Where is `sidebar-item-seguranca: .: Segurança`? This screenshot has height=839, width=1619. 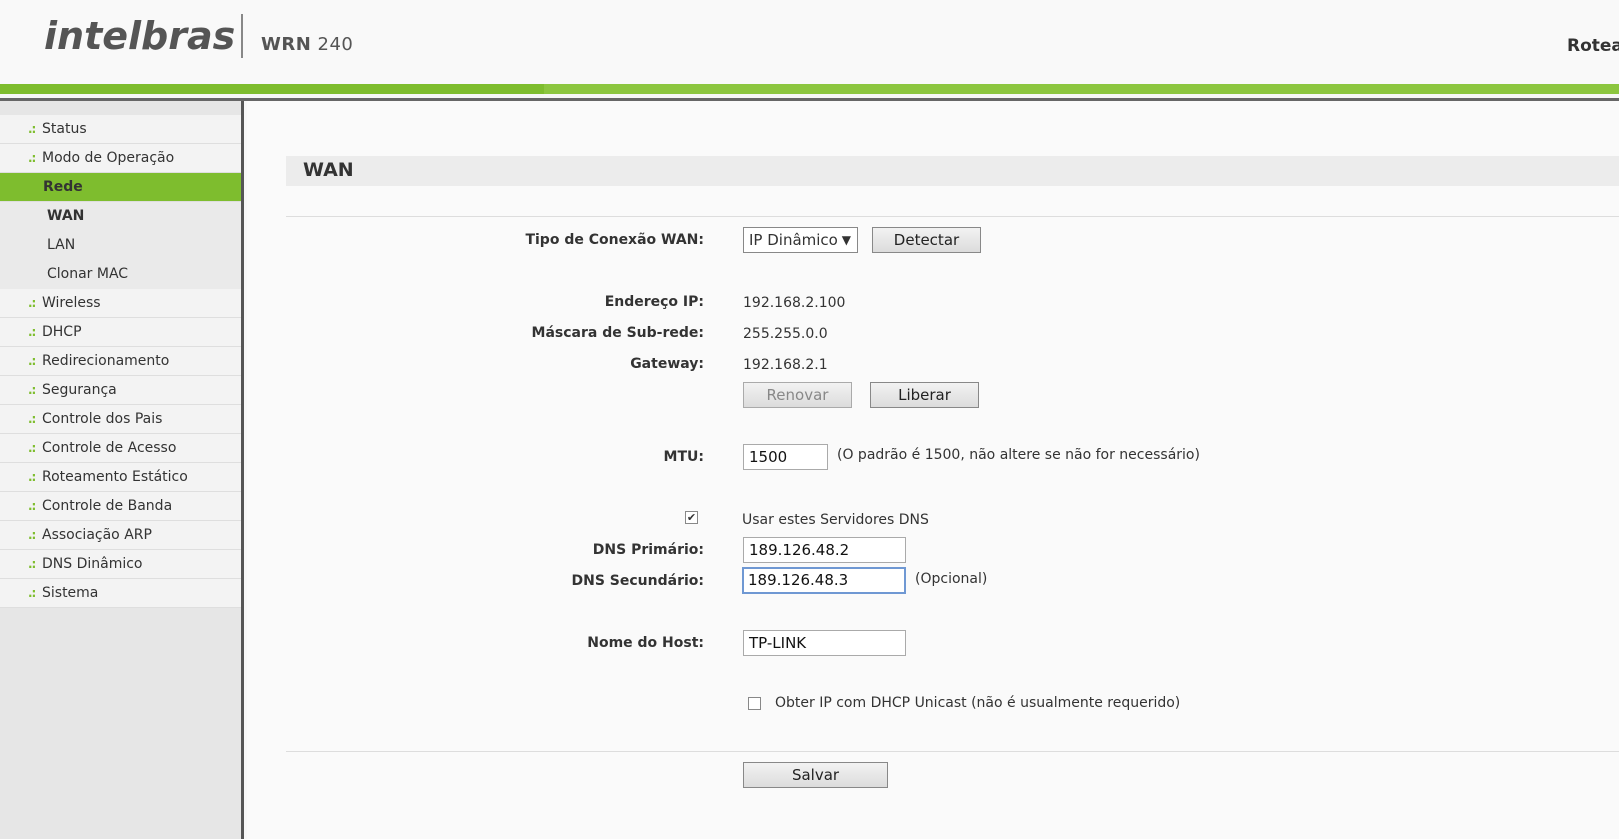 sidebar-item-seguranca: .: Segurança is located at coordinates (120, 390).